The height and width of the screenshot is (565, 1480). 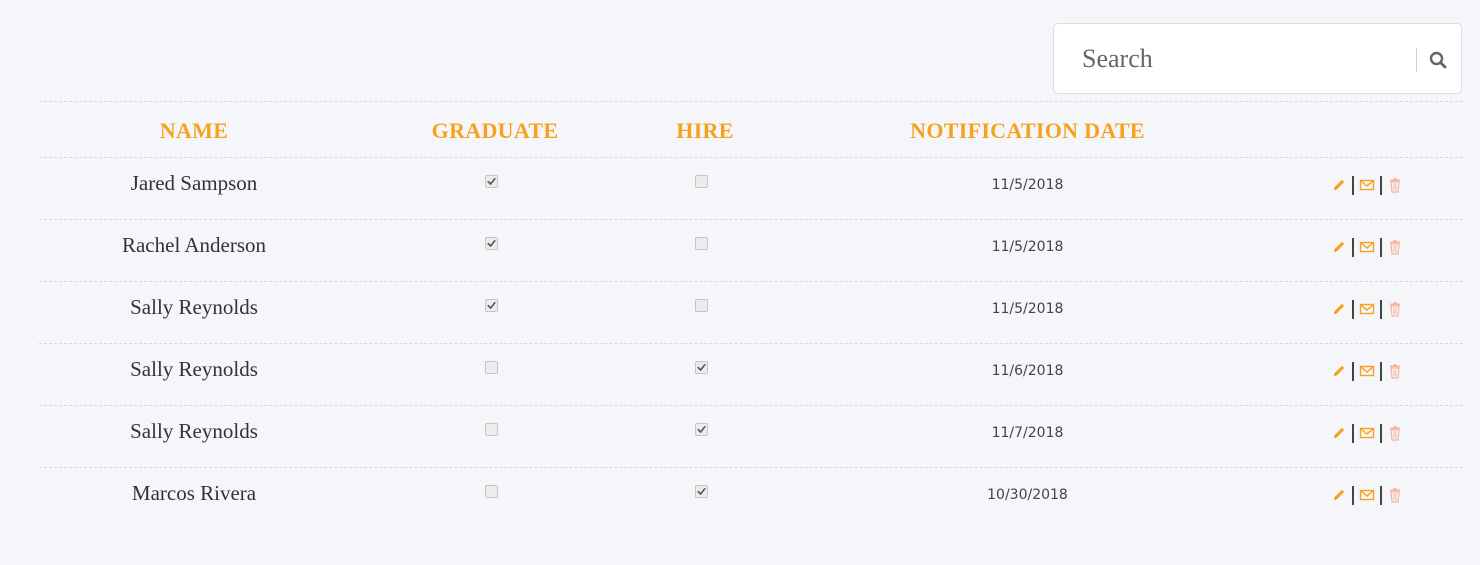 I want to click on row-name: Jared Sampson, so click(x=194, y=183).